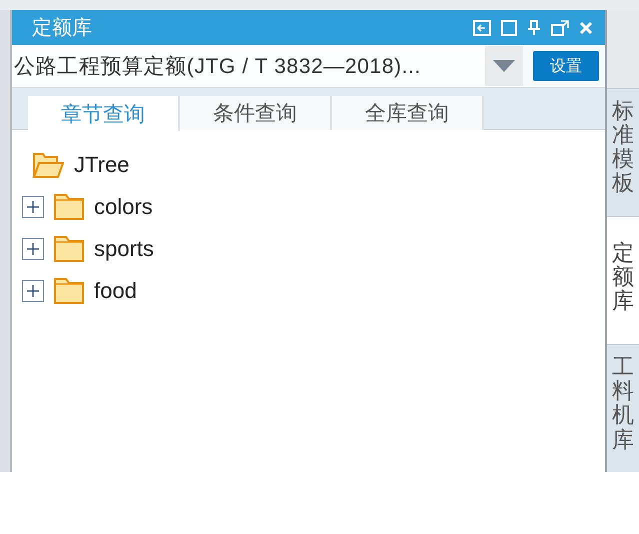 The width and height of the screenshot is (639, 534). I want to click on close-icon, so click(586, 27).